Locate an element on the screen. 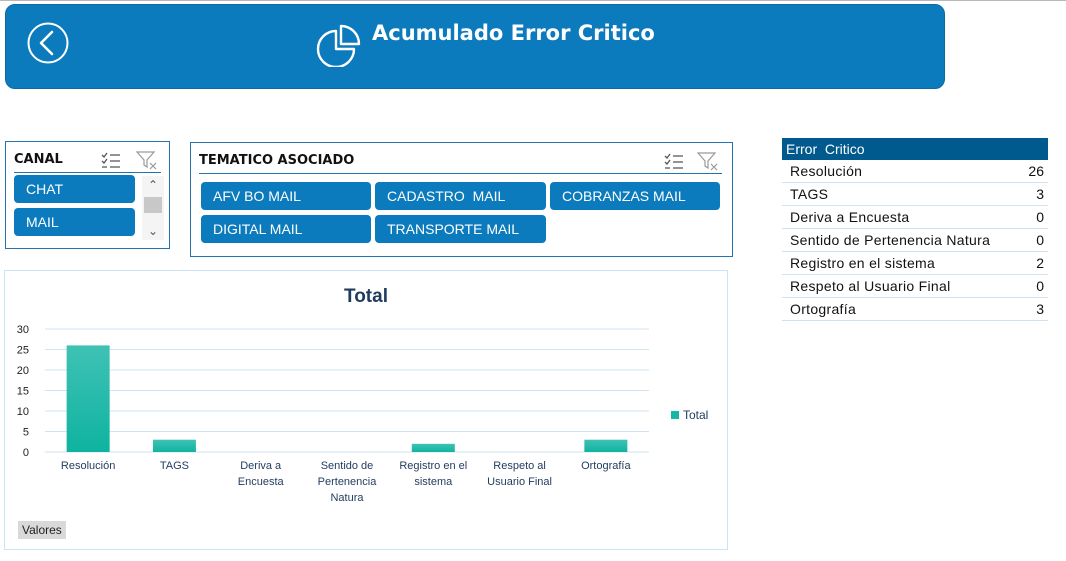  pie-chart-icon is located at coordinates (338, 45).